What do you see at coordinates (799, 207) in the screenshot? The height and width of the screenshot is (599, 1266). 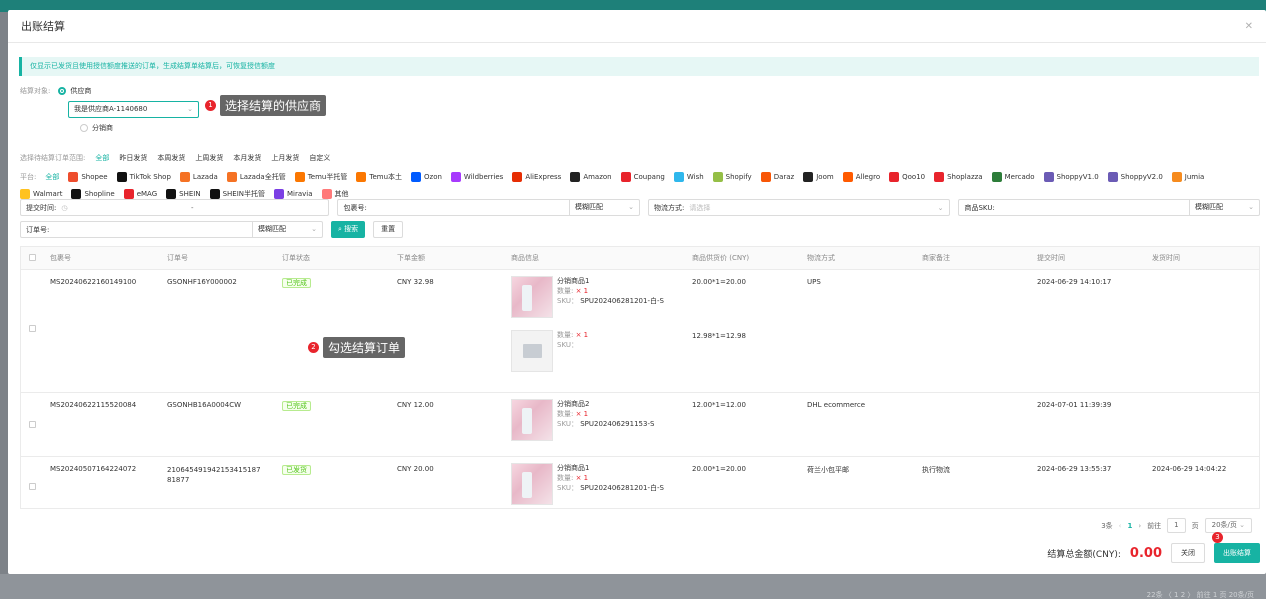 I see `logistics-select: 物流方式: 请选择 ⌄` at bounding box center [799, 207].